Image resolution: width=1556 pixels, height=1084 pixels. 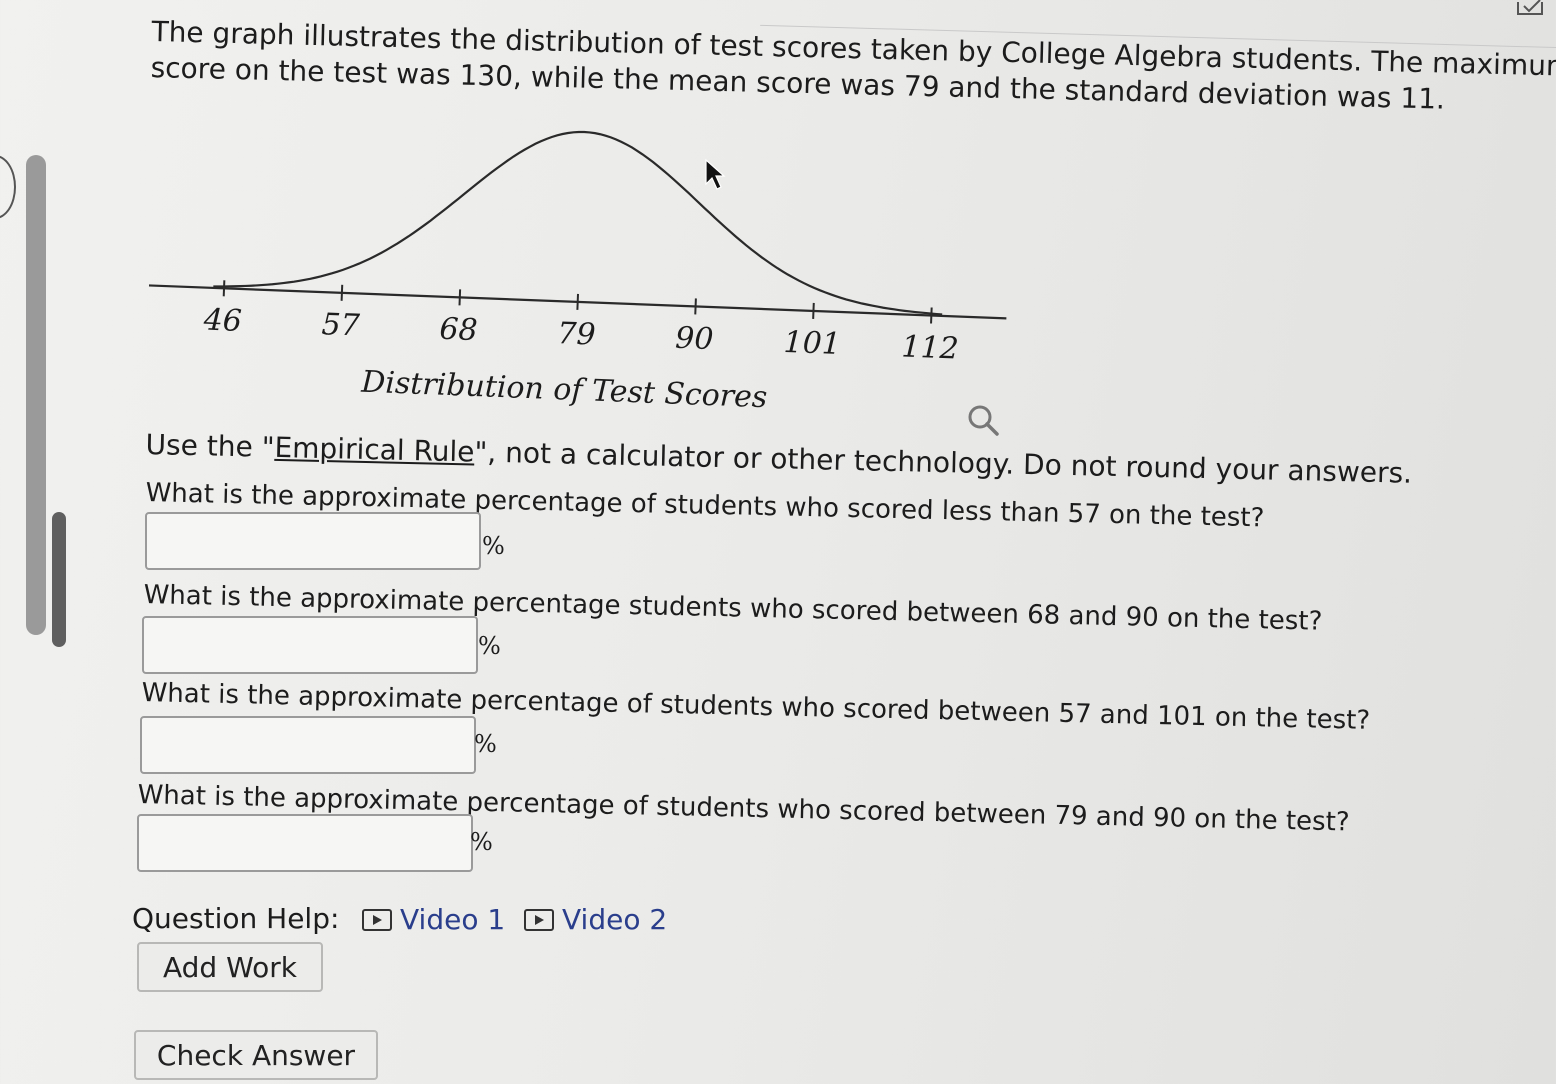 What do you see at coordinates (615, 919) in the screenshot?
I see `video-2-label: Video 2` at bounding box center [615, 919].